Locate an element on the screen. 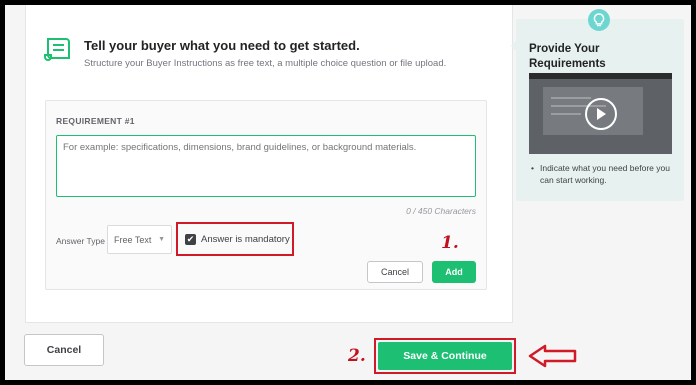 This screenshot has height=385, width=696. chevron-down-icon: ▼ is located at coordinates (161, 239).